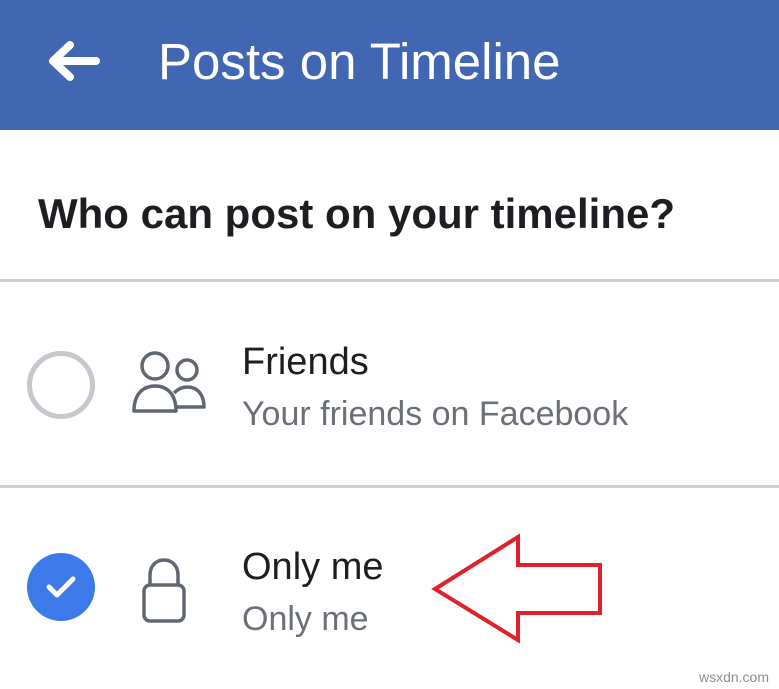 The height and width of the screenshot is (689, 779). I want to click on option-title: Friends, so click(305, 362).